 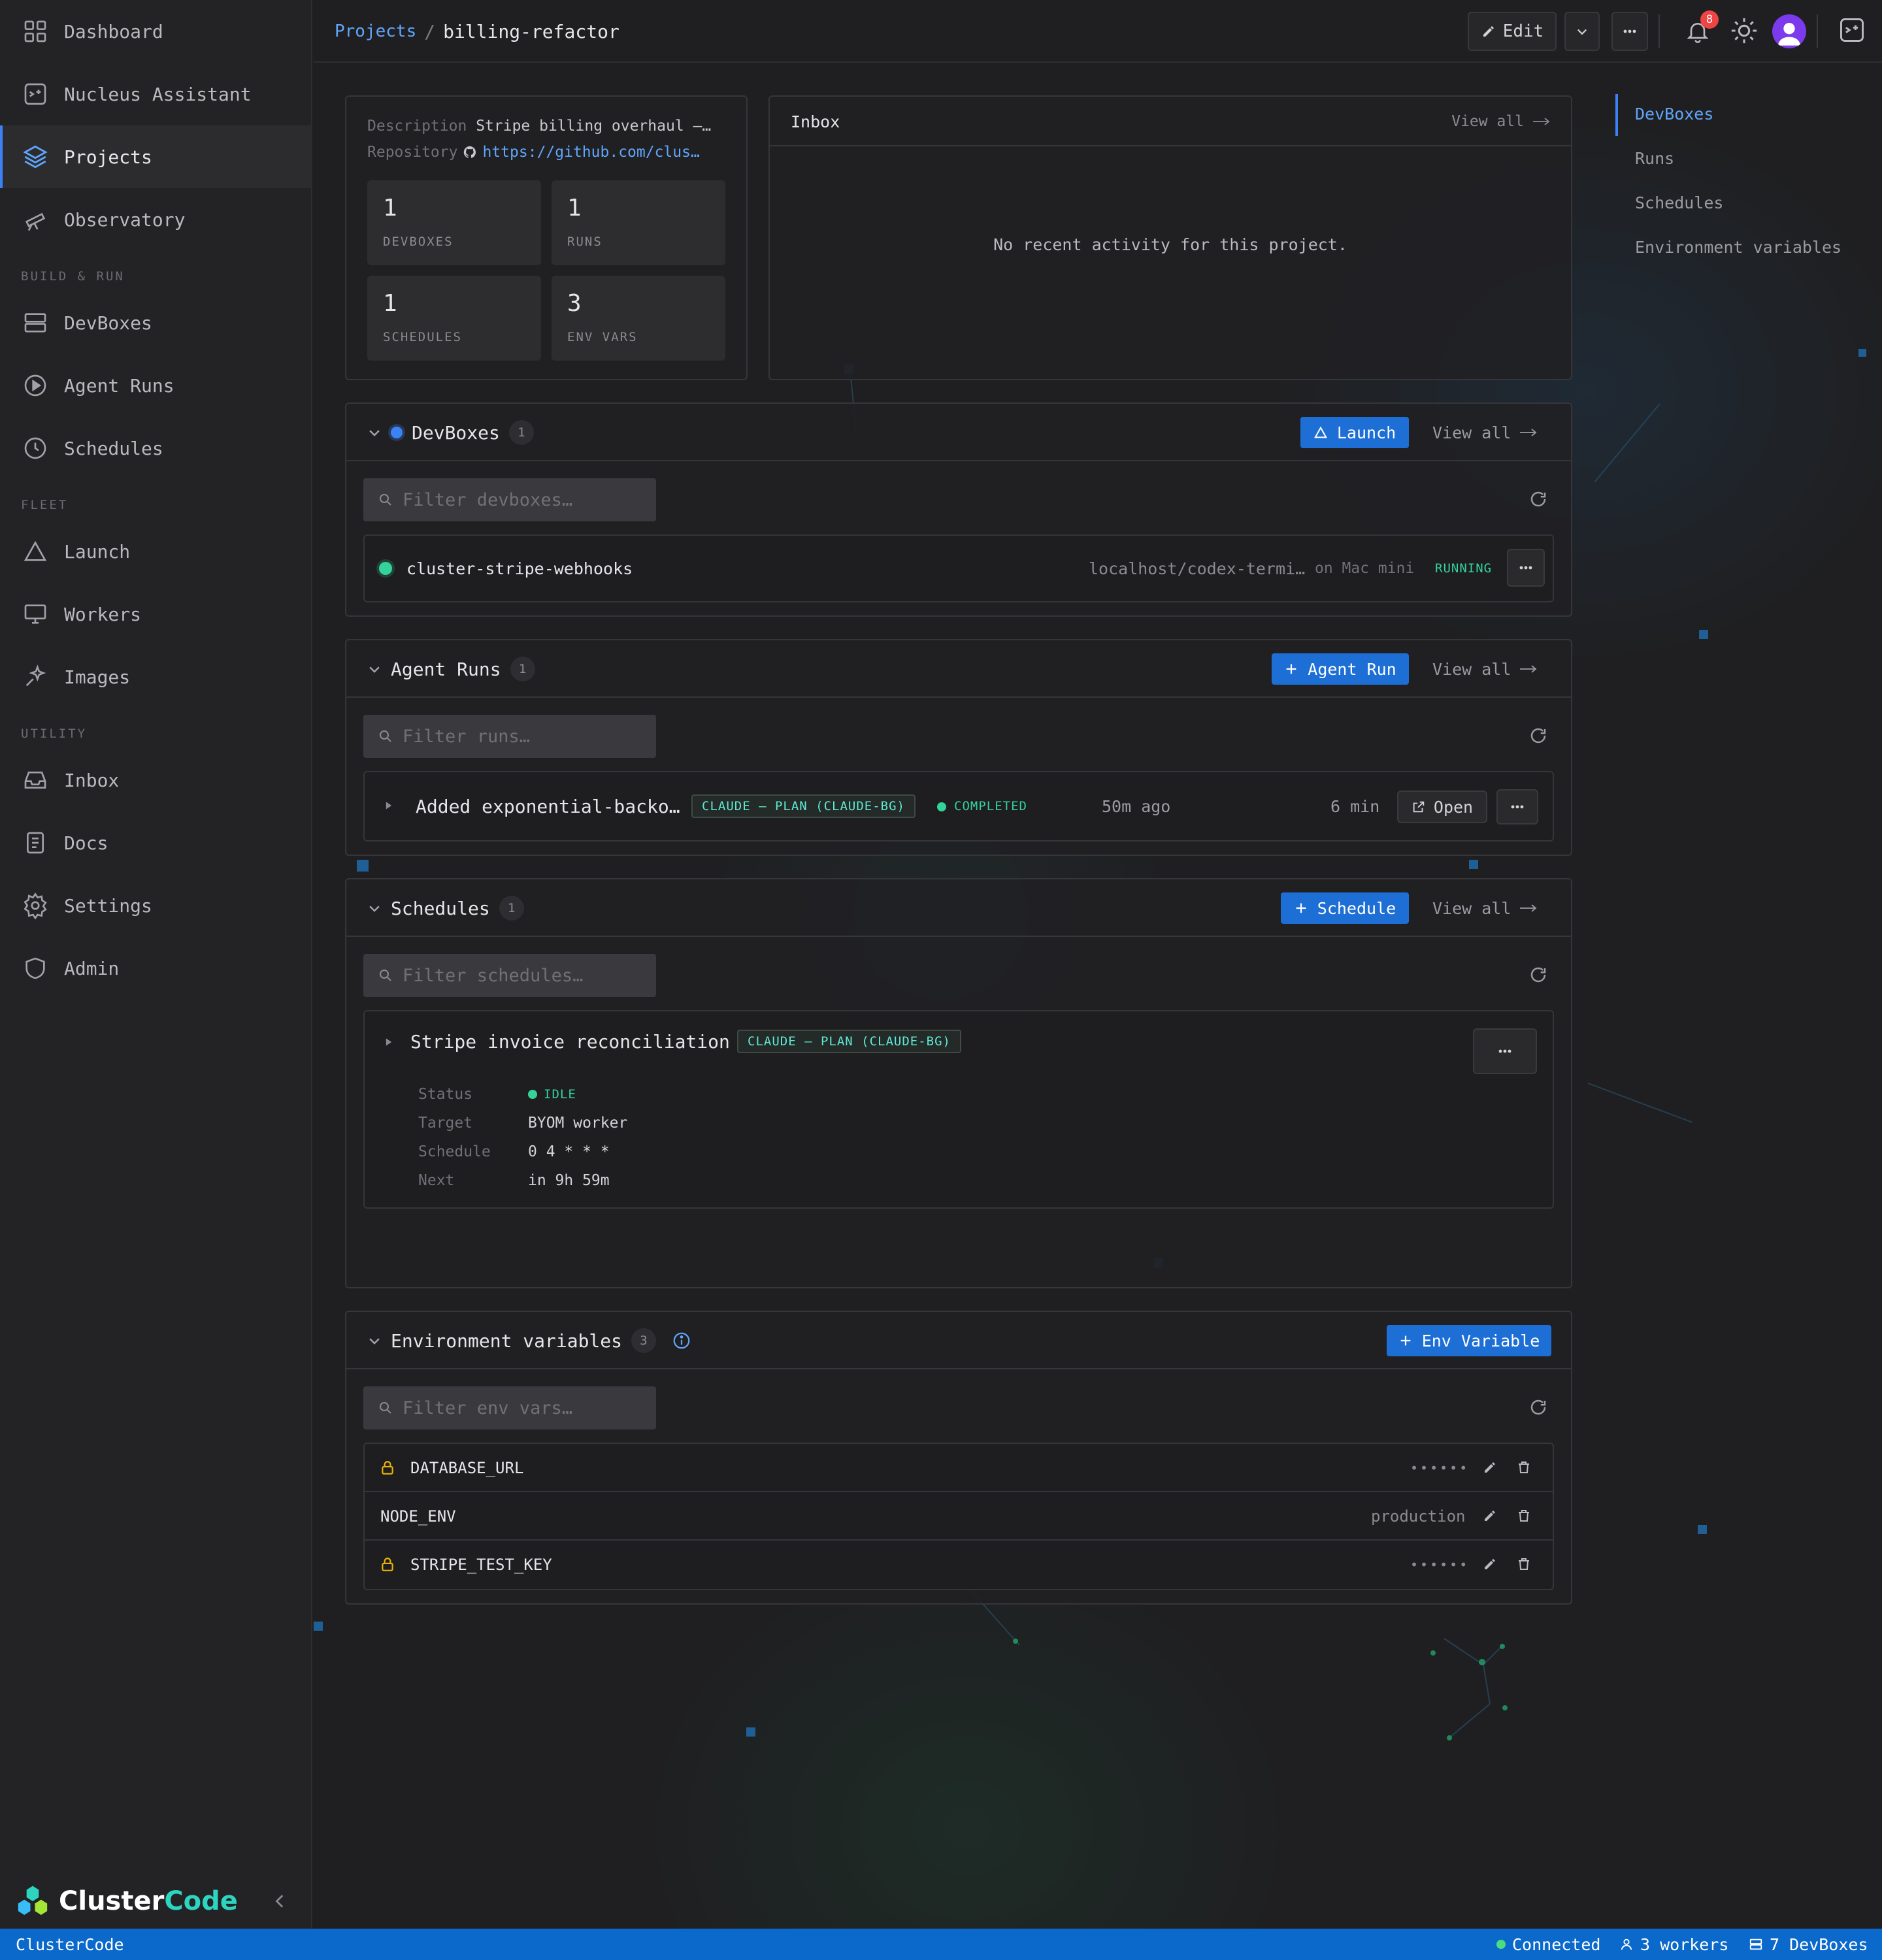 I want to click on schedules-title-group: Schedules 1, so click(x=445, y=908).